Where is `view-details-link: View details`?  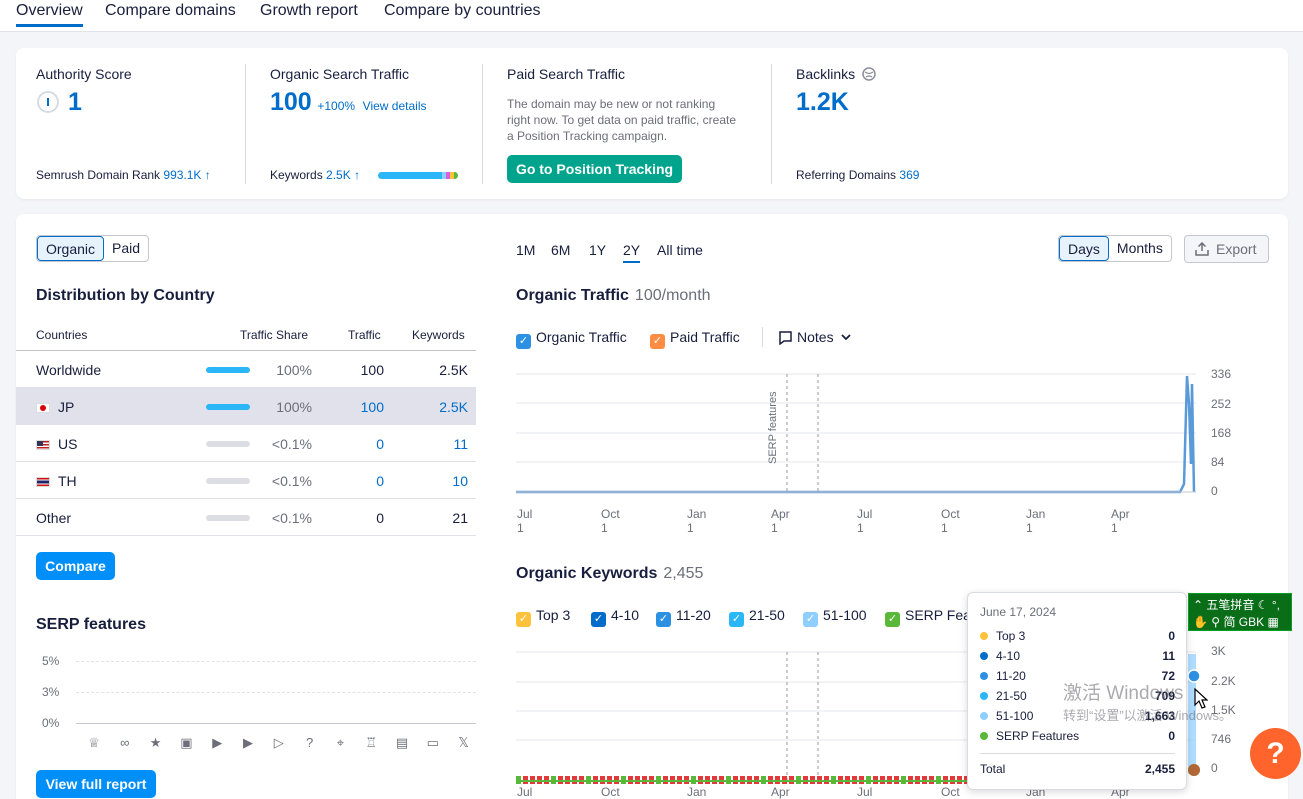 view-details-link: View details is located at coordinates (395, 106).